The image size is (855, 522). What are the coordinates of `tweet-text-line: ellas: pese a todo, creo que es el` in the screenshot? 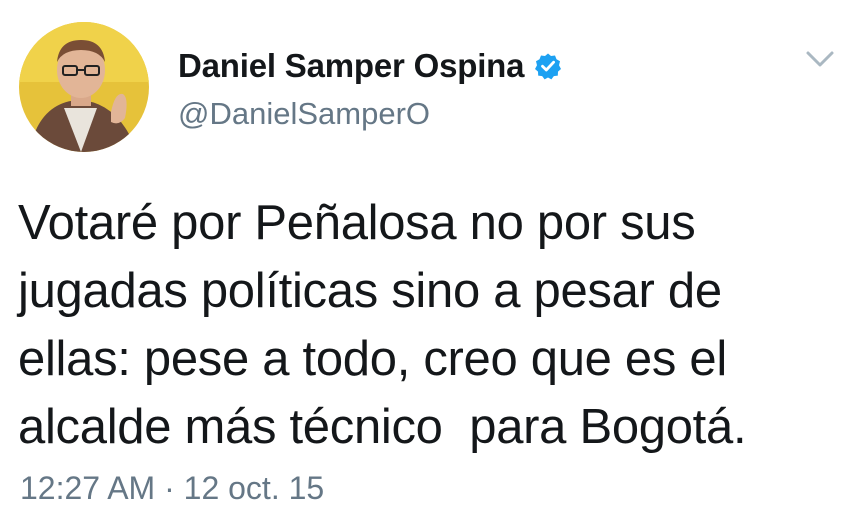 It's located at (372, 359).